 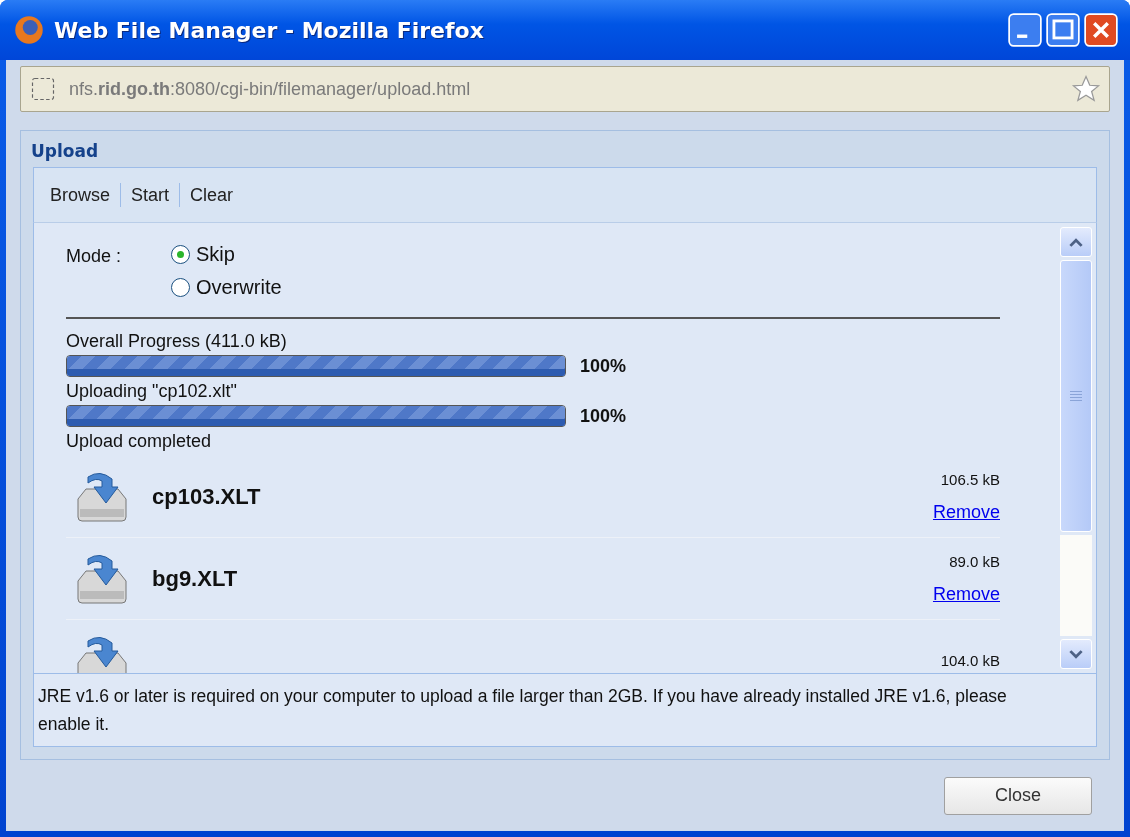 What do you see at coordinates (177, 341) in the screenshot?
I see `progress-label: Overall Progress (411.0 kB)` at bounding box center [177, 341].